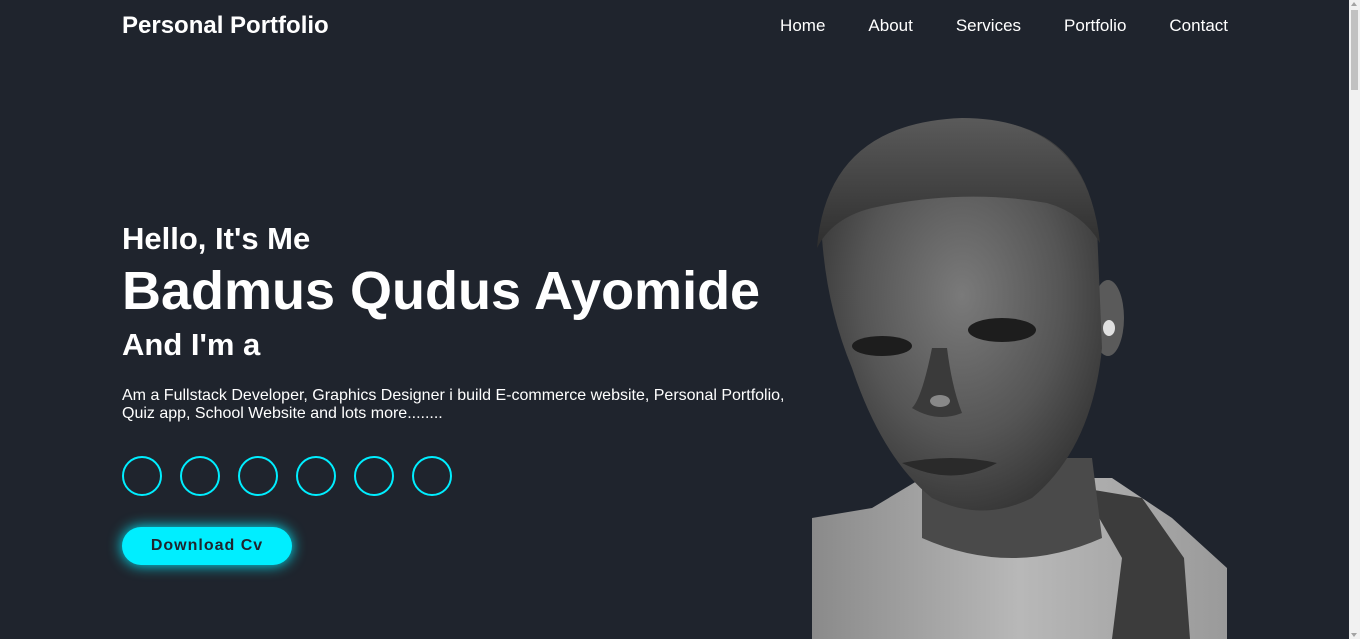 This screenshot has height=639, width=1360. I want to click on main-nav: Home About Services Portfolio Contact, so click(982, 26).